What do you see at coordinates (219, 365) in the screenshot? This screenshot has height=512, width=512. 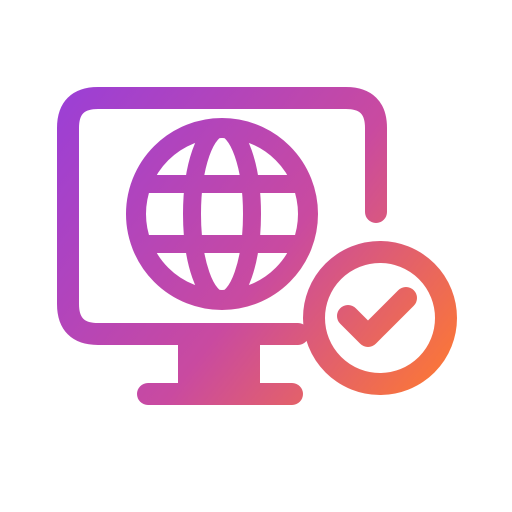 I see `monitor-stand` at bounding box center [219, 365].